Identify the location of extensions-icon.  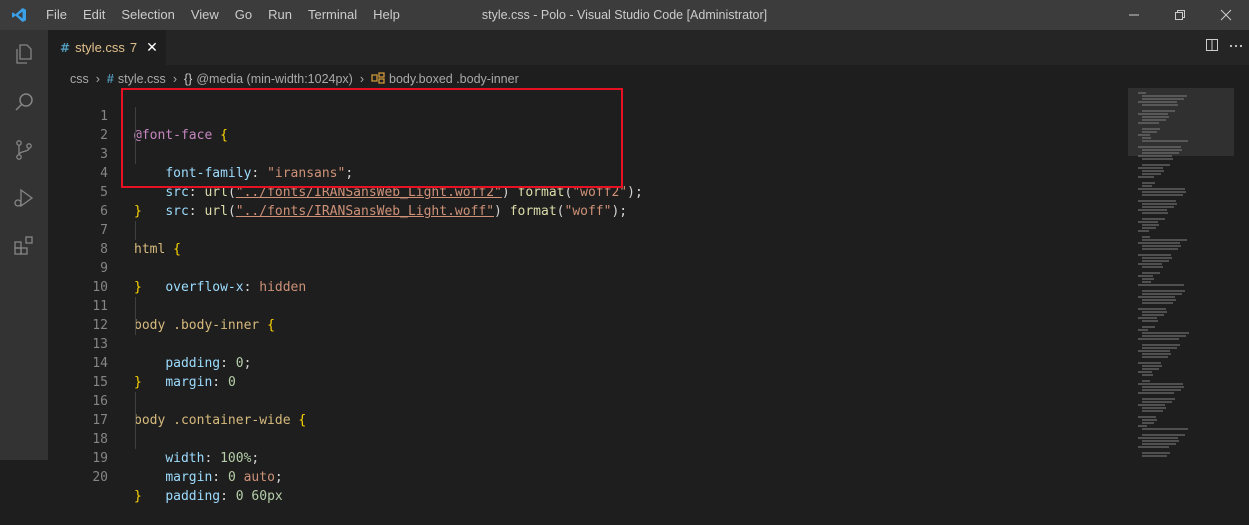
(24, 246).